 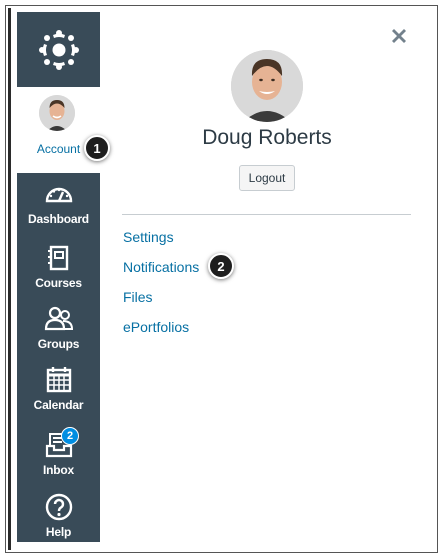 I want to click on sidebar-item-help: Help, so click(x=58, y=518).